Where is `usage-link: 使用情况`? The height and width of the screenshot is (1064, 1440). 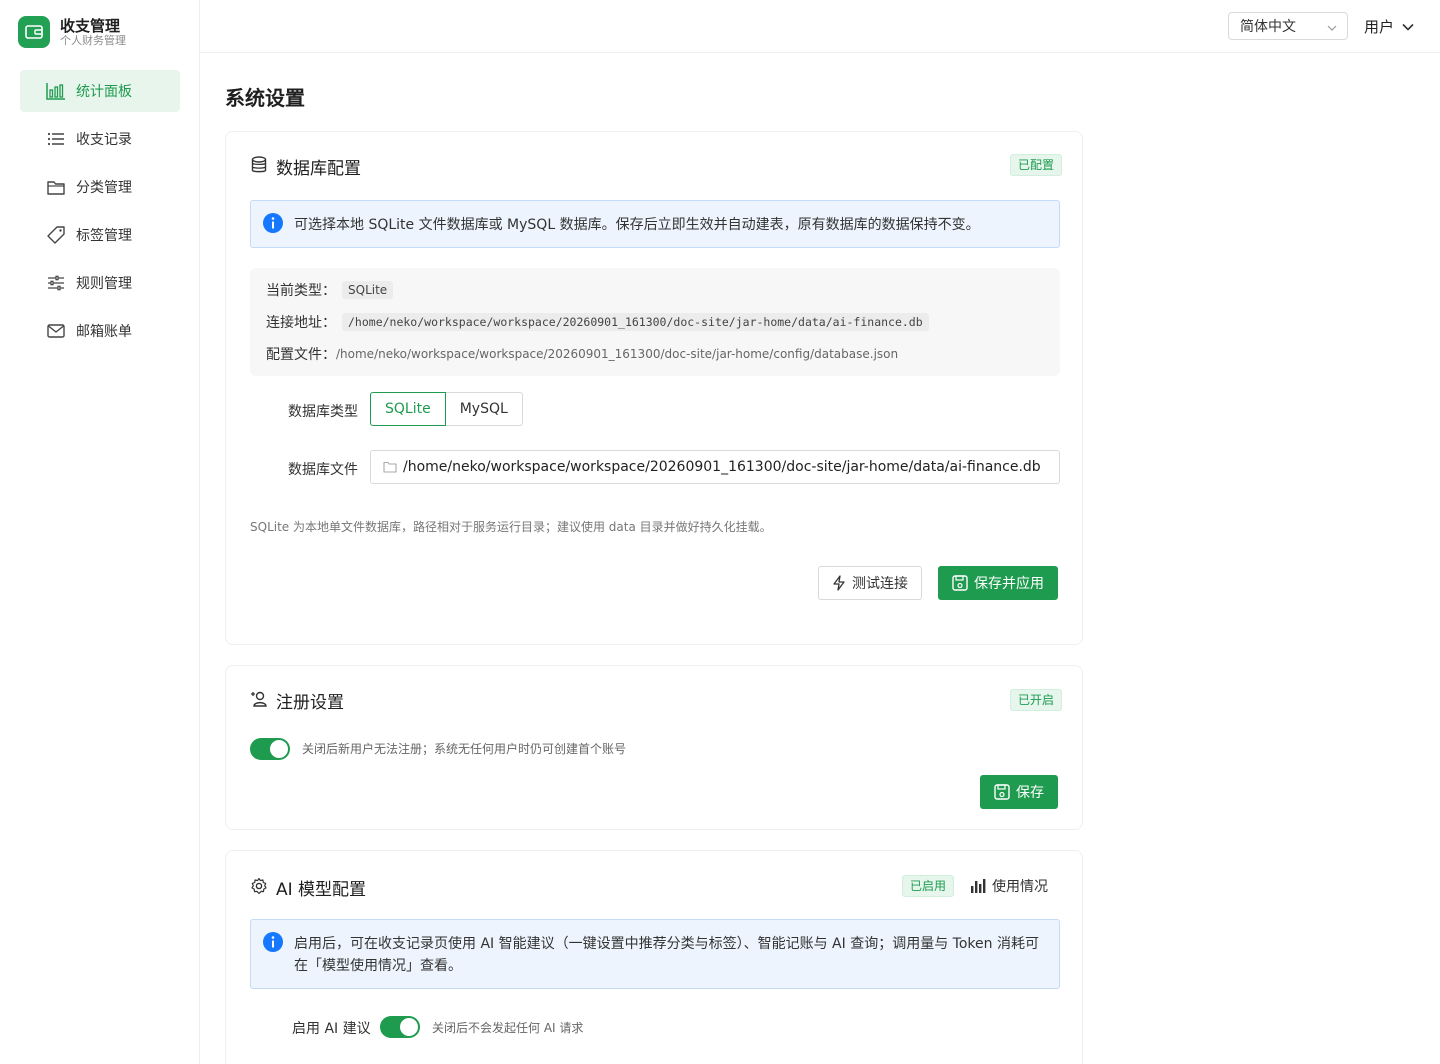
usage-link: 使用情况 is located at coordinates (1009, 886).